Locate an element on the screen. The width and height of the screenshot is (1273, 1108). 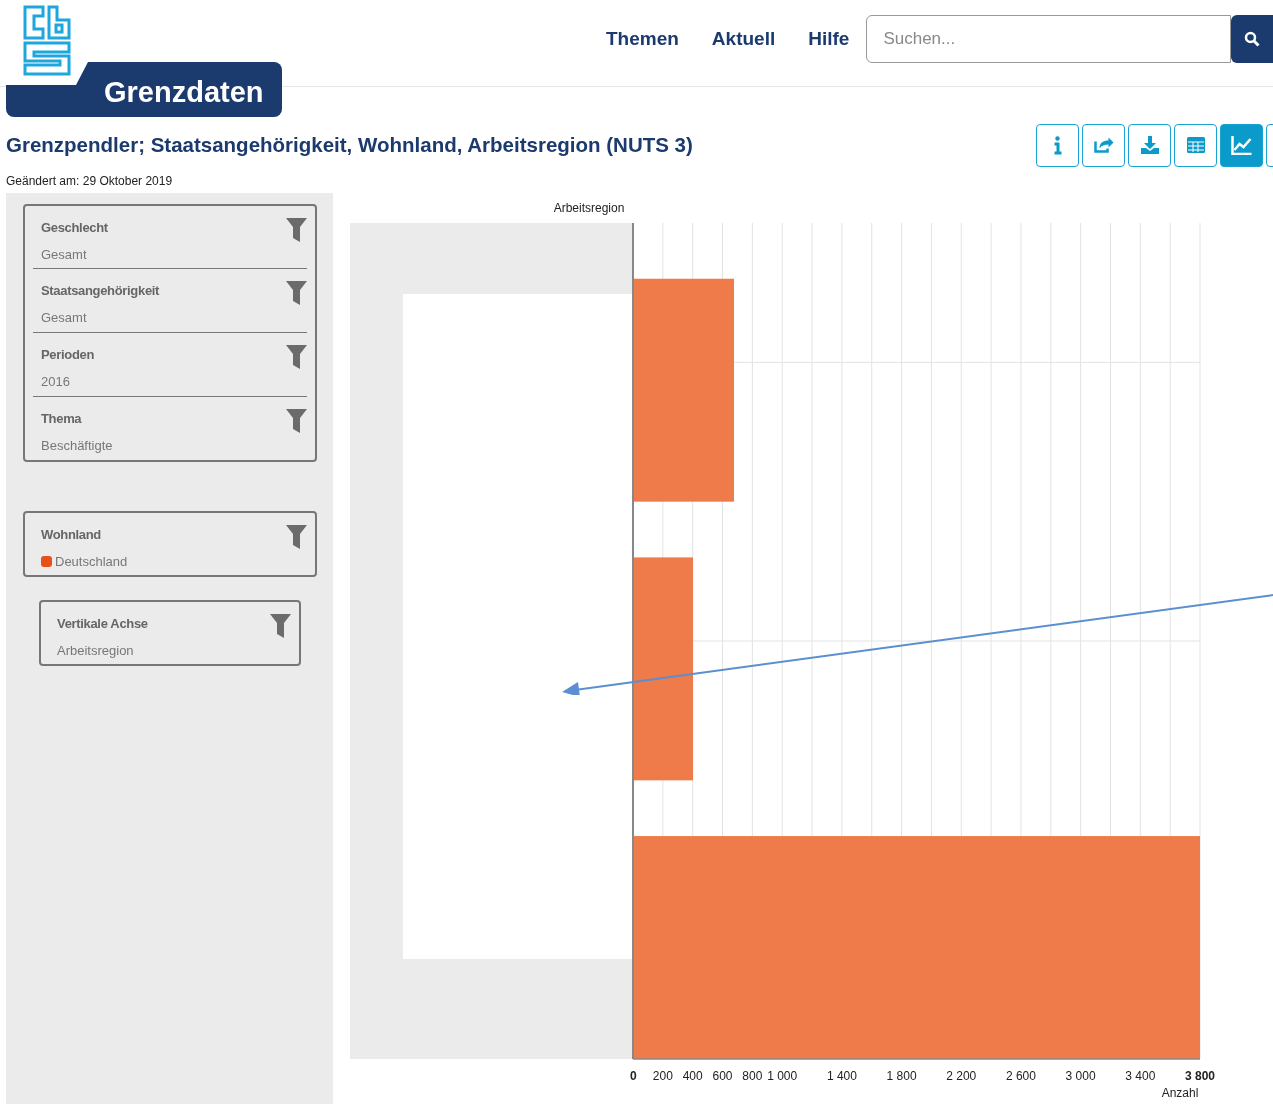
filter-label: Thema is located at coordinates (62, 419).